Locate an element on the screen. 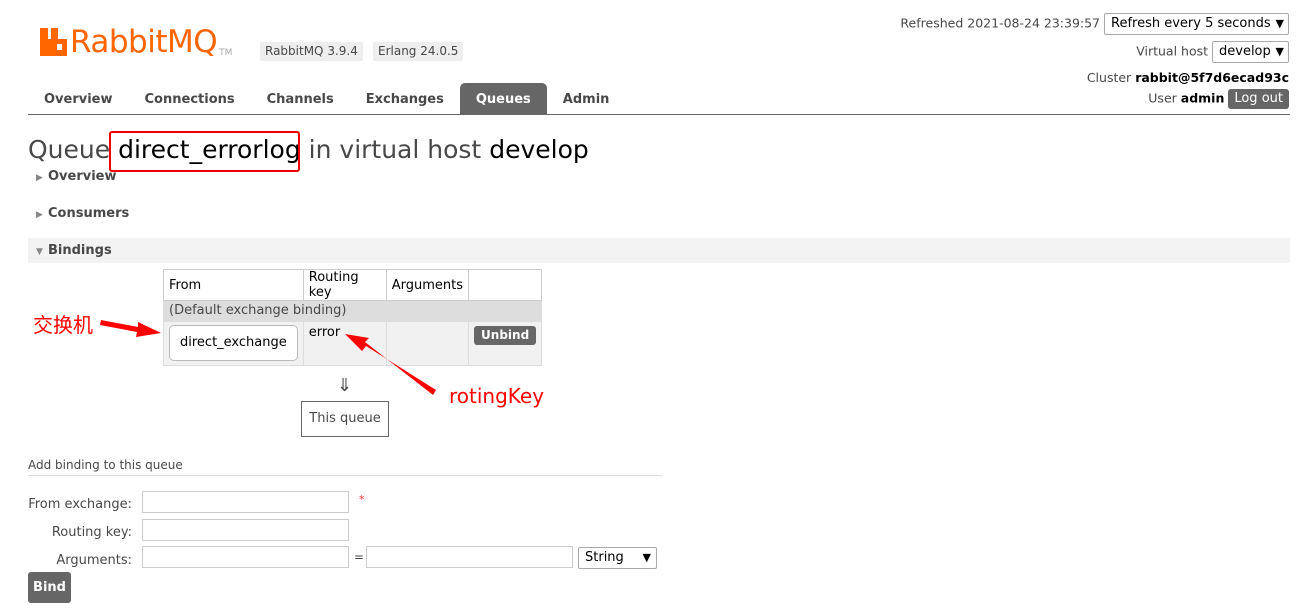  argument-key-input is located at coordinates (245, 557).